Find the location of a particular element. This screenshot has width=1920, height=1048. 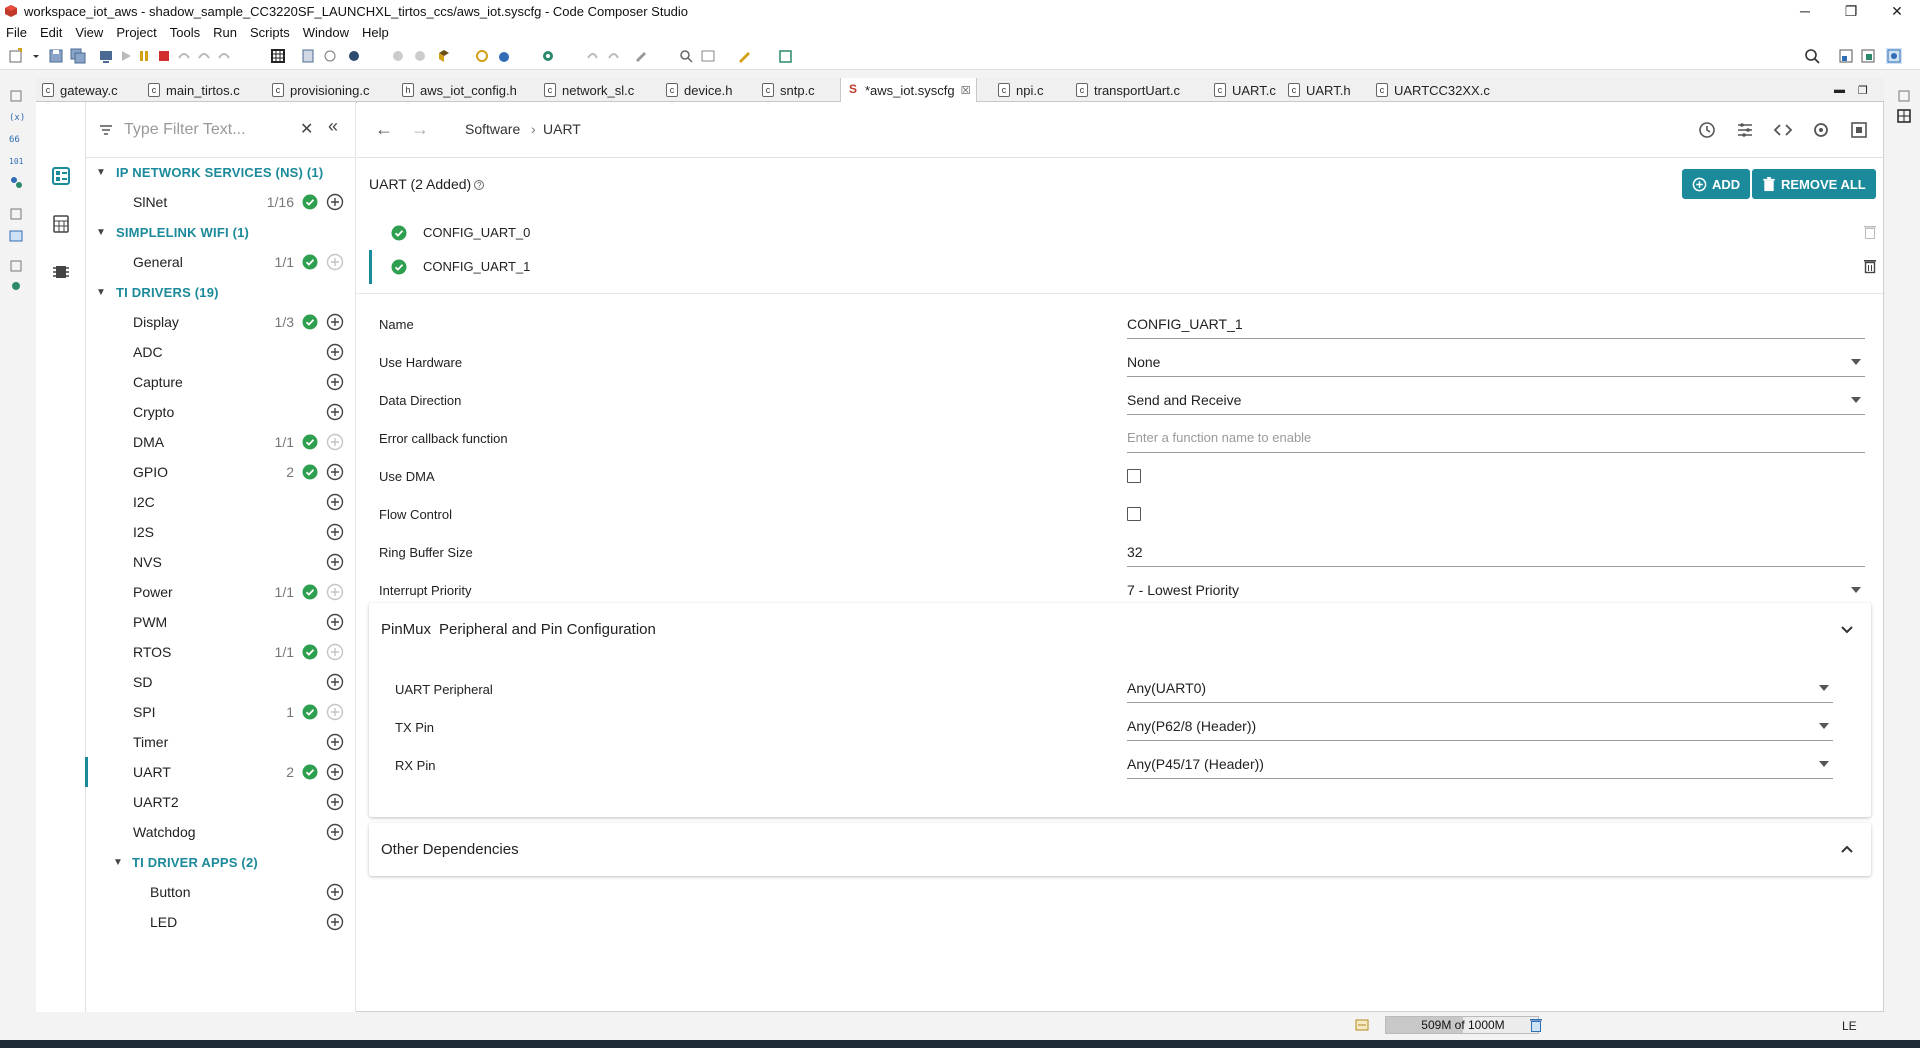

maximize-editor-icon: ❐ is located at coordinates (1863, 90).